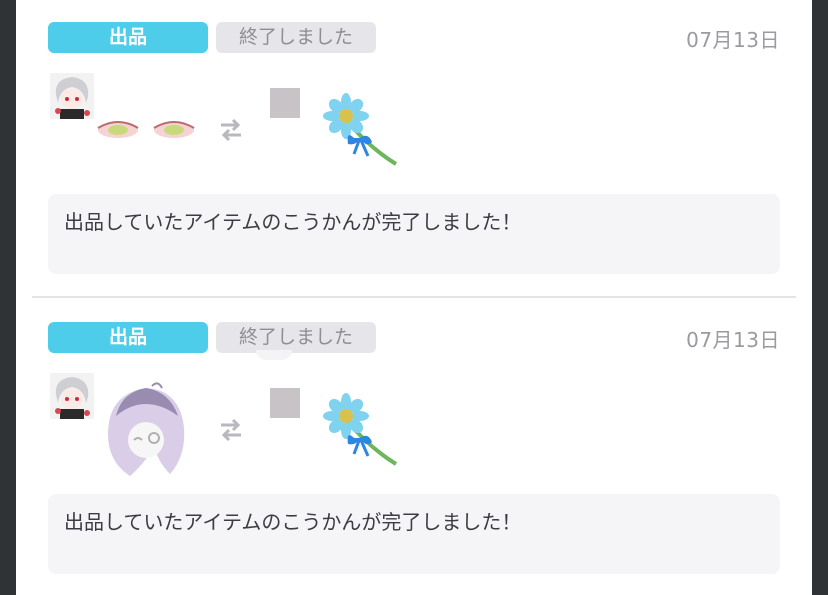 The width and height of the screenshot is (828, 595). What do you see at coordinates (146, 429) in the screenshot?
I see `lavender-hair-item-icon` at bounding box center [146, 429].